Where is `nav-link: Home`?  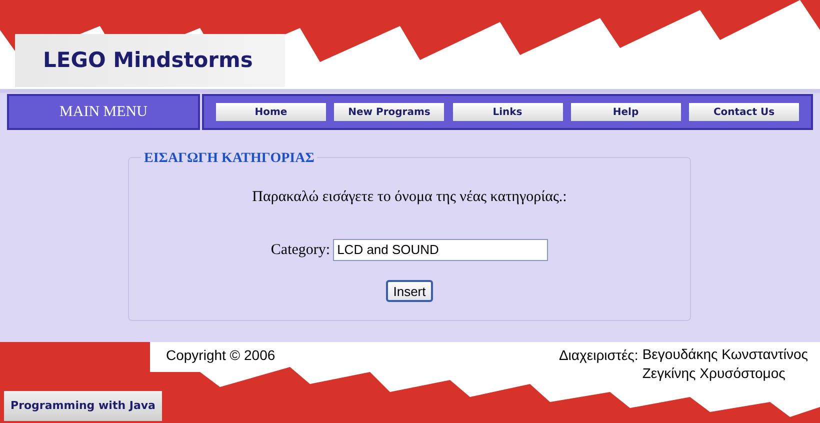 nav-link: Home is located at coordinates (271, 112).